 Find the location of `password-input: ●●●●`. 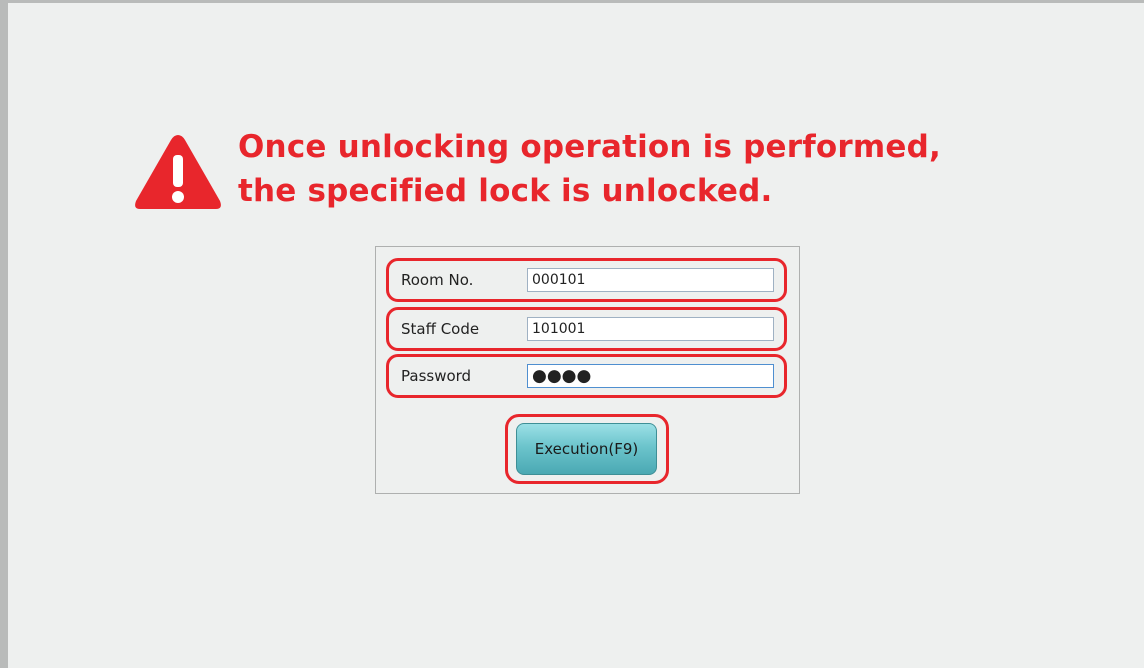

password-input: ●●●● is located at coordinates (650, 376).